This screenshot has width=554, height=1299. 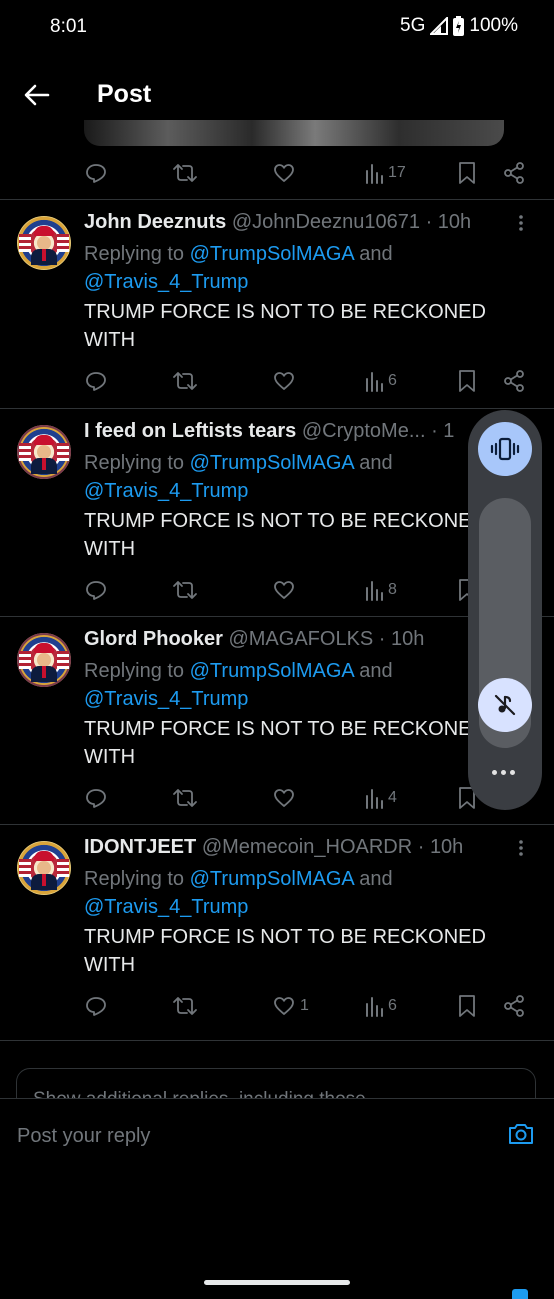 What do you see at coordinates (392, 797) in the screenshot?
I see `views-count: 4` at bounding box center [392, 797].